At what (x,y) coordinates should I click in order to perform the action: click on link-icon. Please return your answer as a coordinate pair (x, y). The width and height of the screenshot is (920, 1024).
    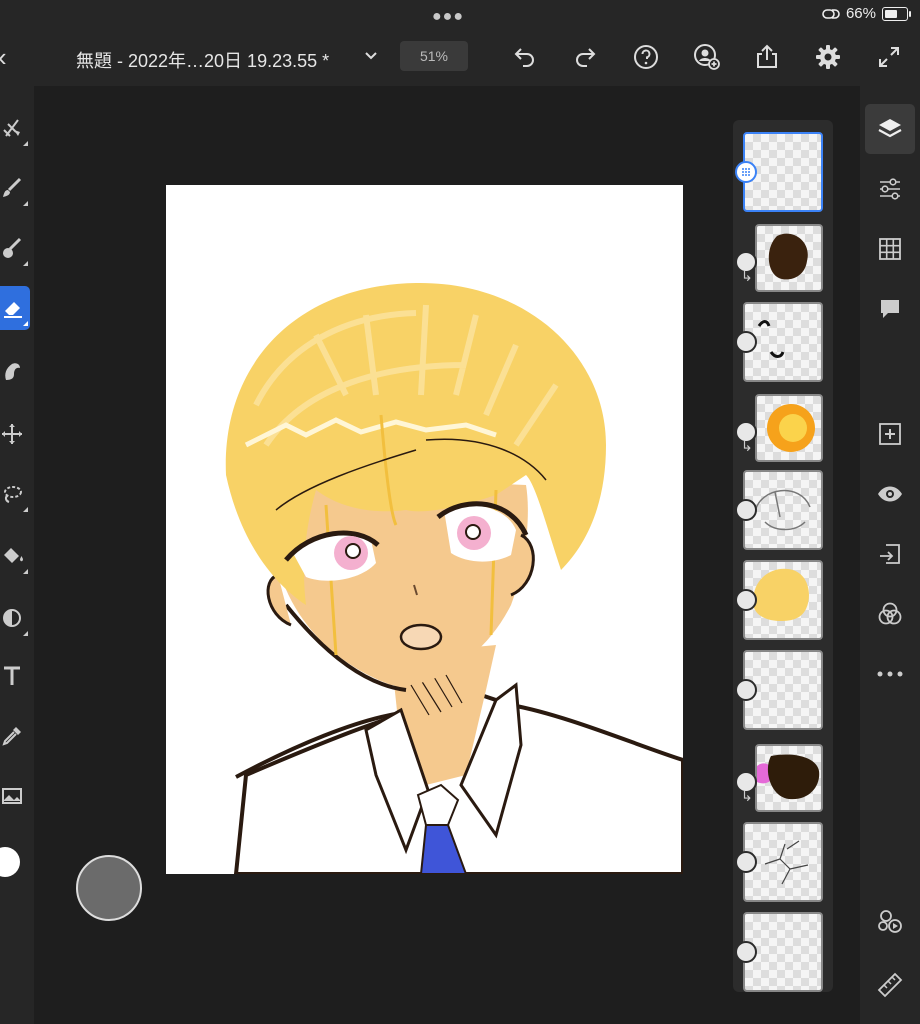
    Looking at the image, I should click on (831, 13).